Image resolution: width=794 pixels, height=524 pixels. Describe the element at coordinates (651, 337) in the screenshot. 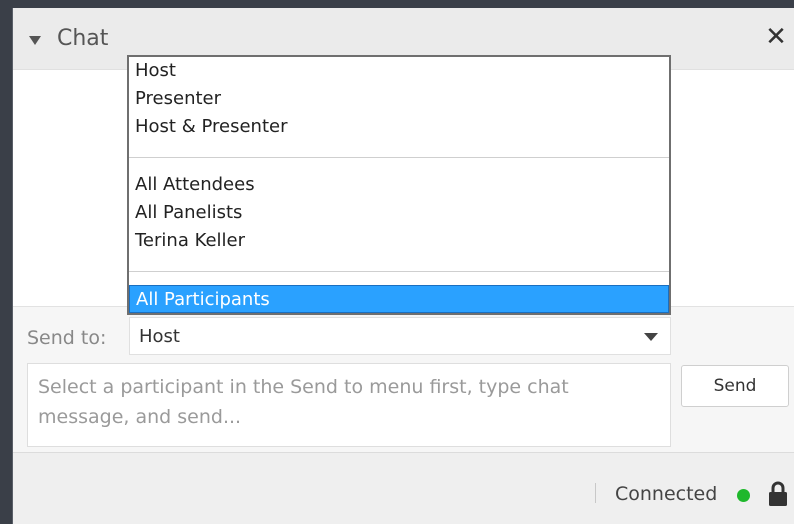

I see `chevron-down-icon` at that location.